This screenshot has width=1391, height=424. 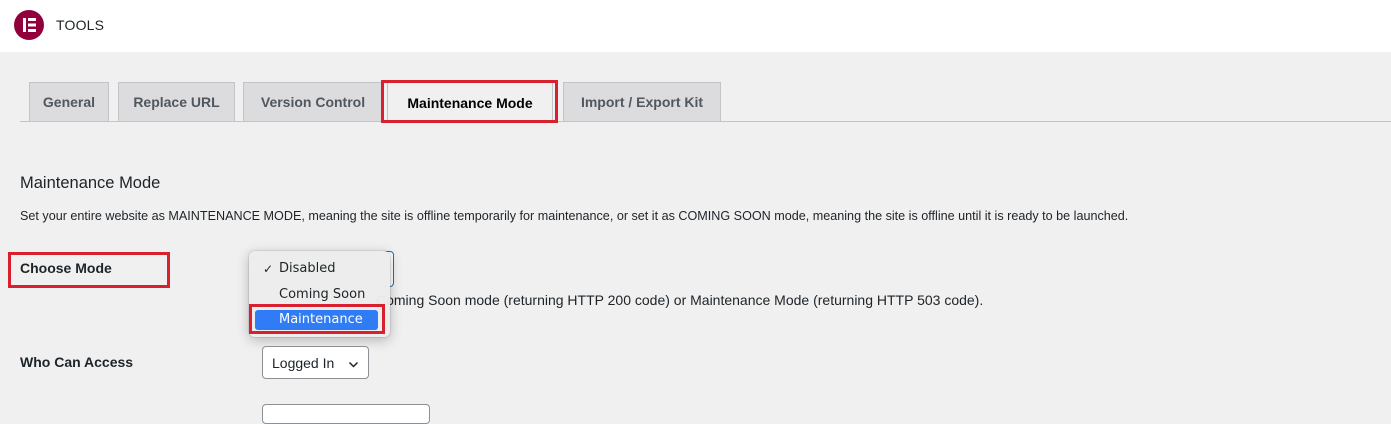 What do you see at coordinates (77, 362) in the screenshot?
I see `who-can-access-label: Who Can Access` at bounding box center [77, 362].